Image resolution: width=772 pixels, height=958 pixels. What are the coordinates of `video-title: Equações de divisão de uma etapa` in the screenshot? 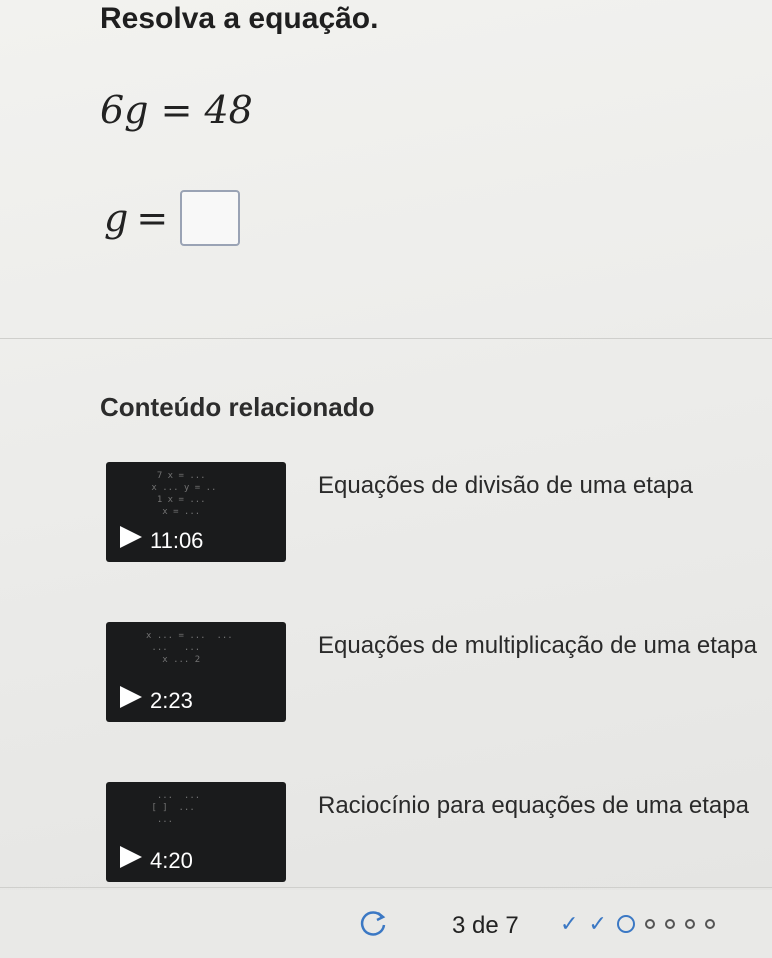 It's located at (545, 486).